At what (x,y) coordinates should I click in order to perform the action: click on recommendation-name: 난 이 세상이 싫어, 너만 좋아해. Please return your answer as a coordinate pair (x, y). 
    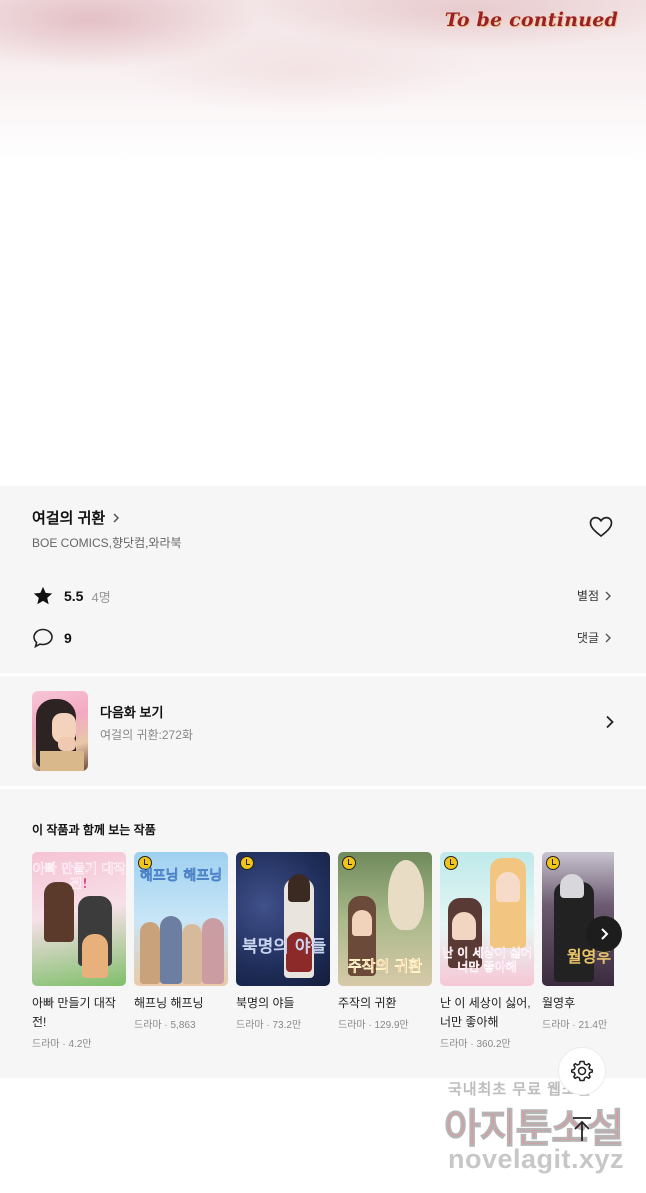
    Looking at the image, I should click on (485, 1012).